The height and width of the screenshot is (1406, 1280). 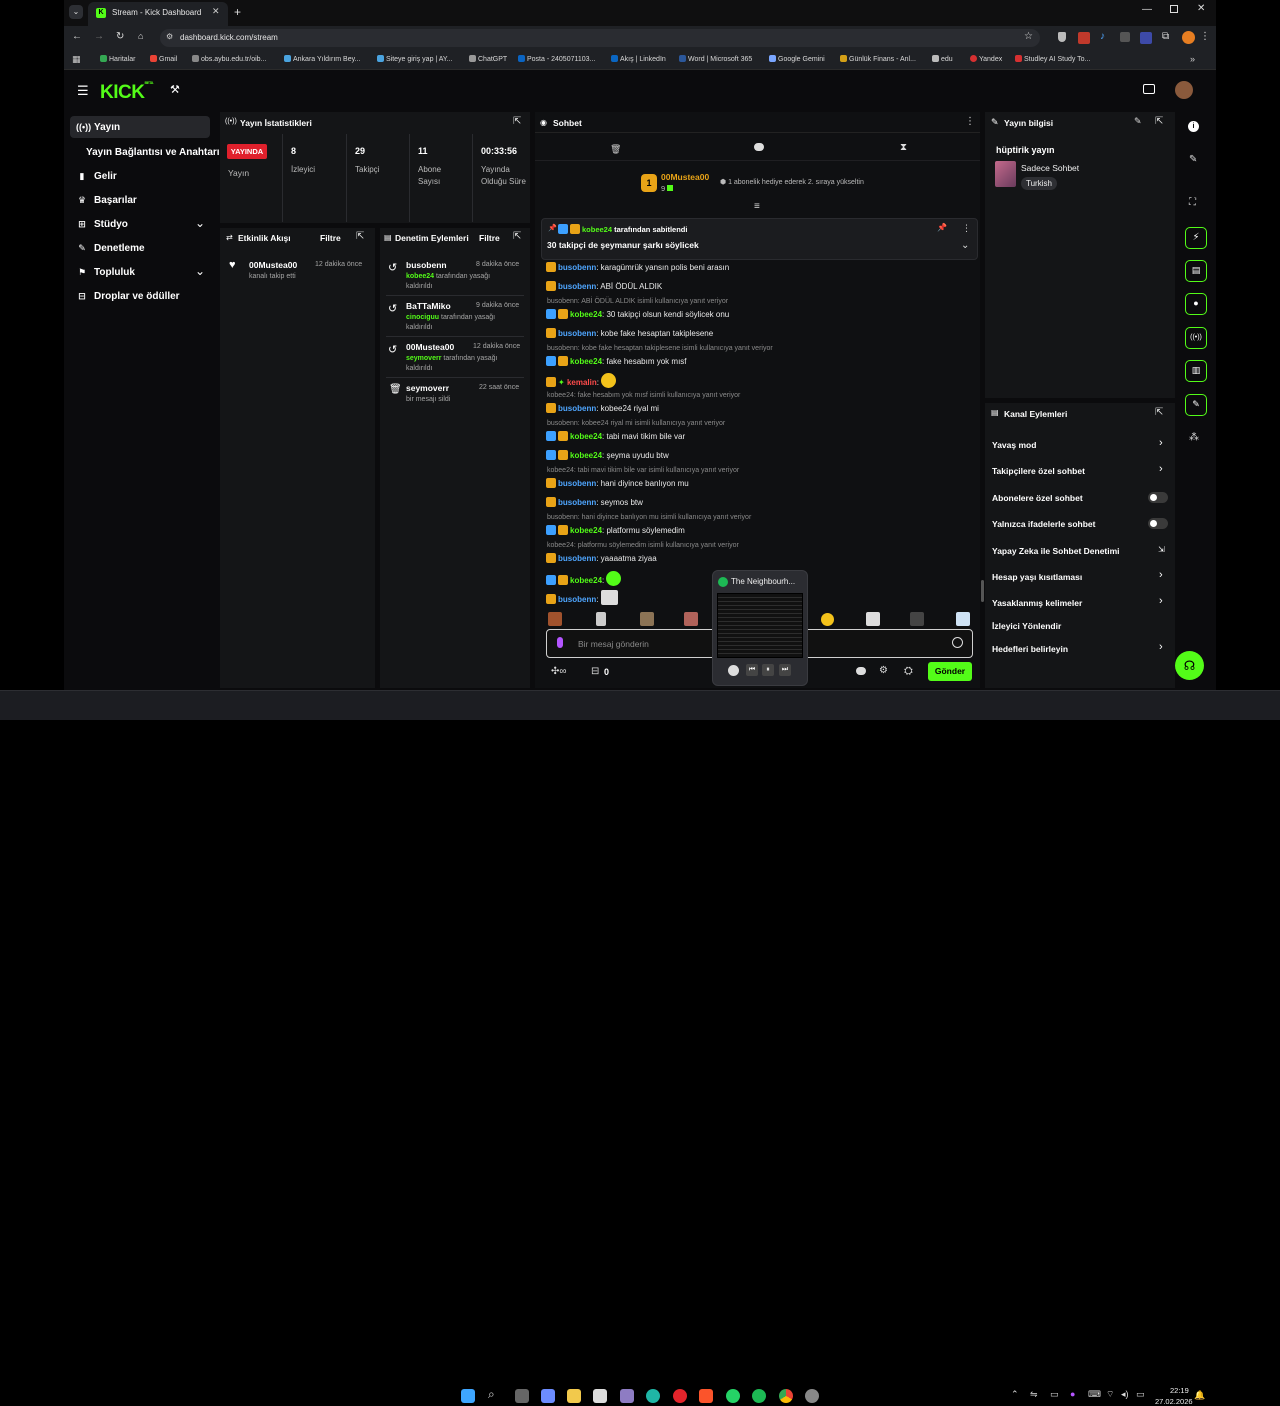 I want to click on chat-menu-icon: ⋮, so click(x=970, y=121).